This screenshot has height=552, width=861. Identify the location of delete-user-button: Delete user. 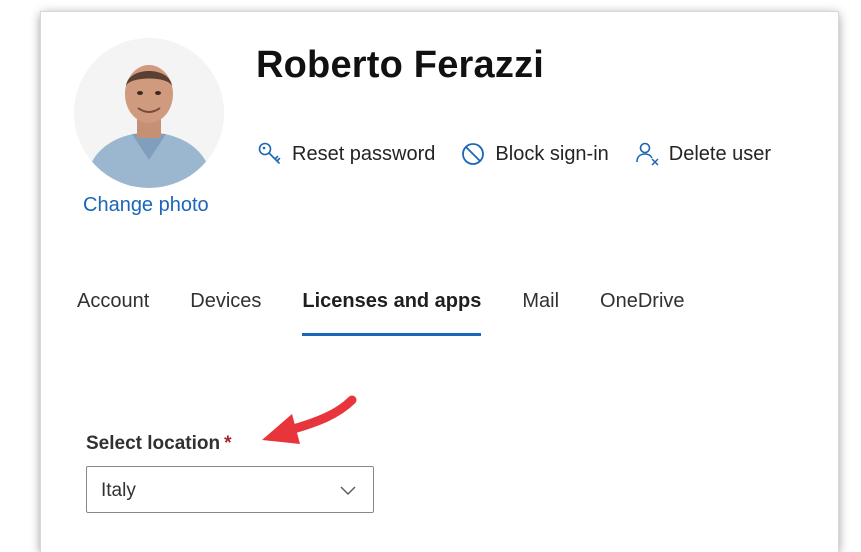
(702, 154).